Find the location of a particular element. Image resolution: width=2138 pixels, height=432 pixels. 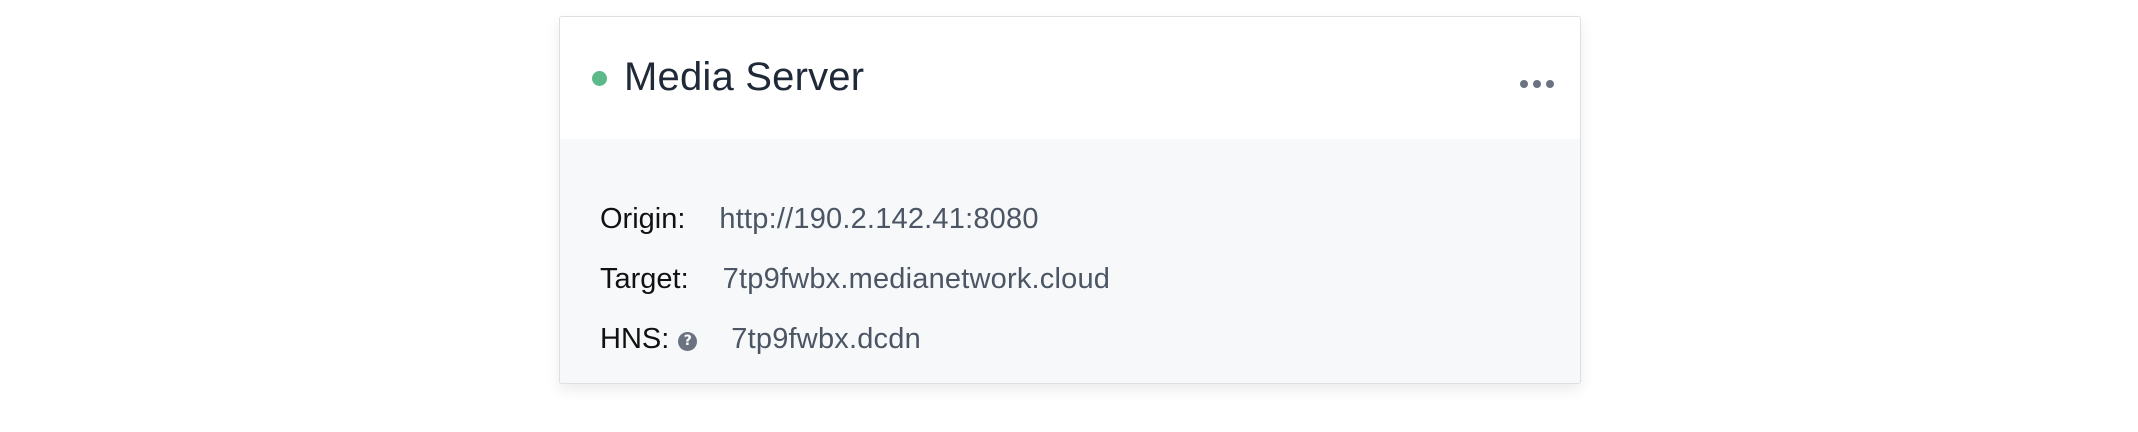

origin-row: Origin: http://190.2.142.41:8080 is located at coordinates (819, 219).